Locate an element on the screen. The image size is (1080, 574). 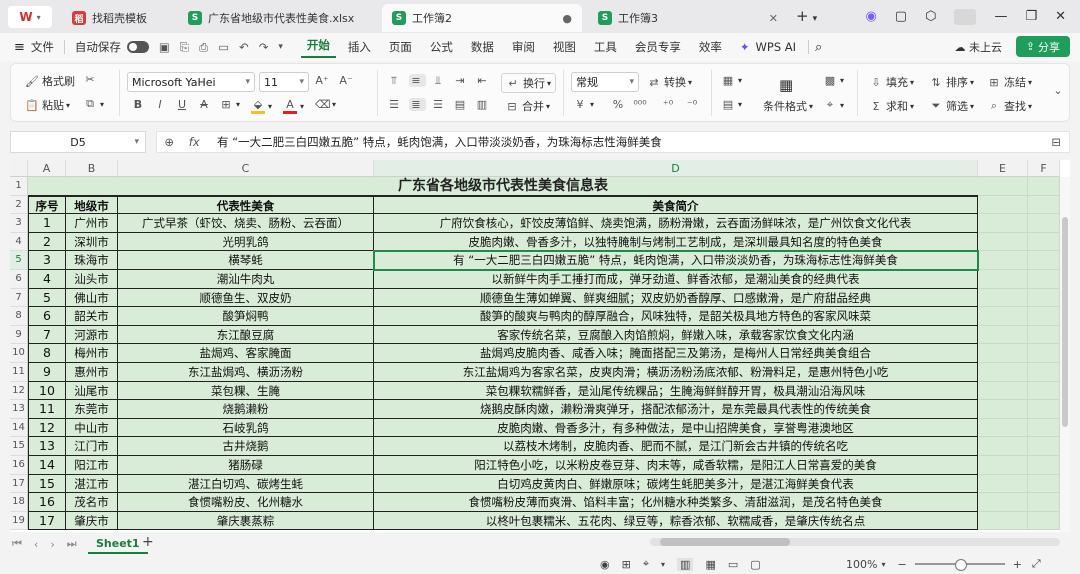
table-cell: 10 is located at coordinates (47, 391).